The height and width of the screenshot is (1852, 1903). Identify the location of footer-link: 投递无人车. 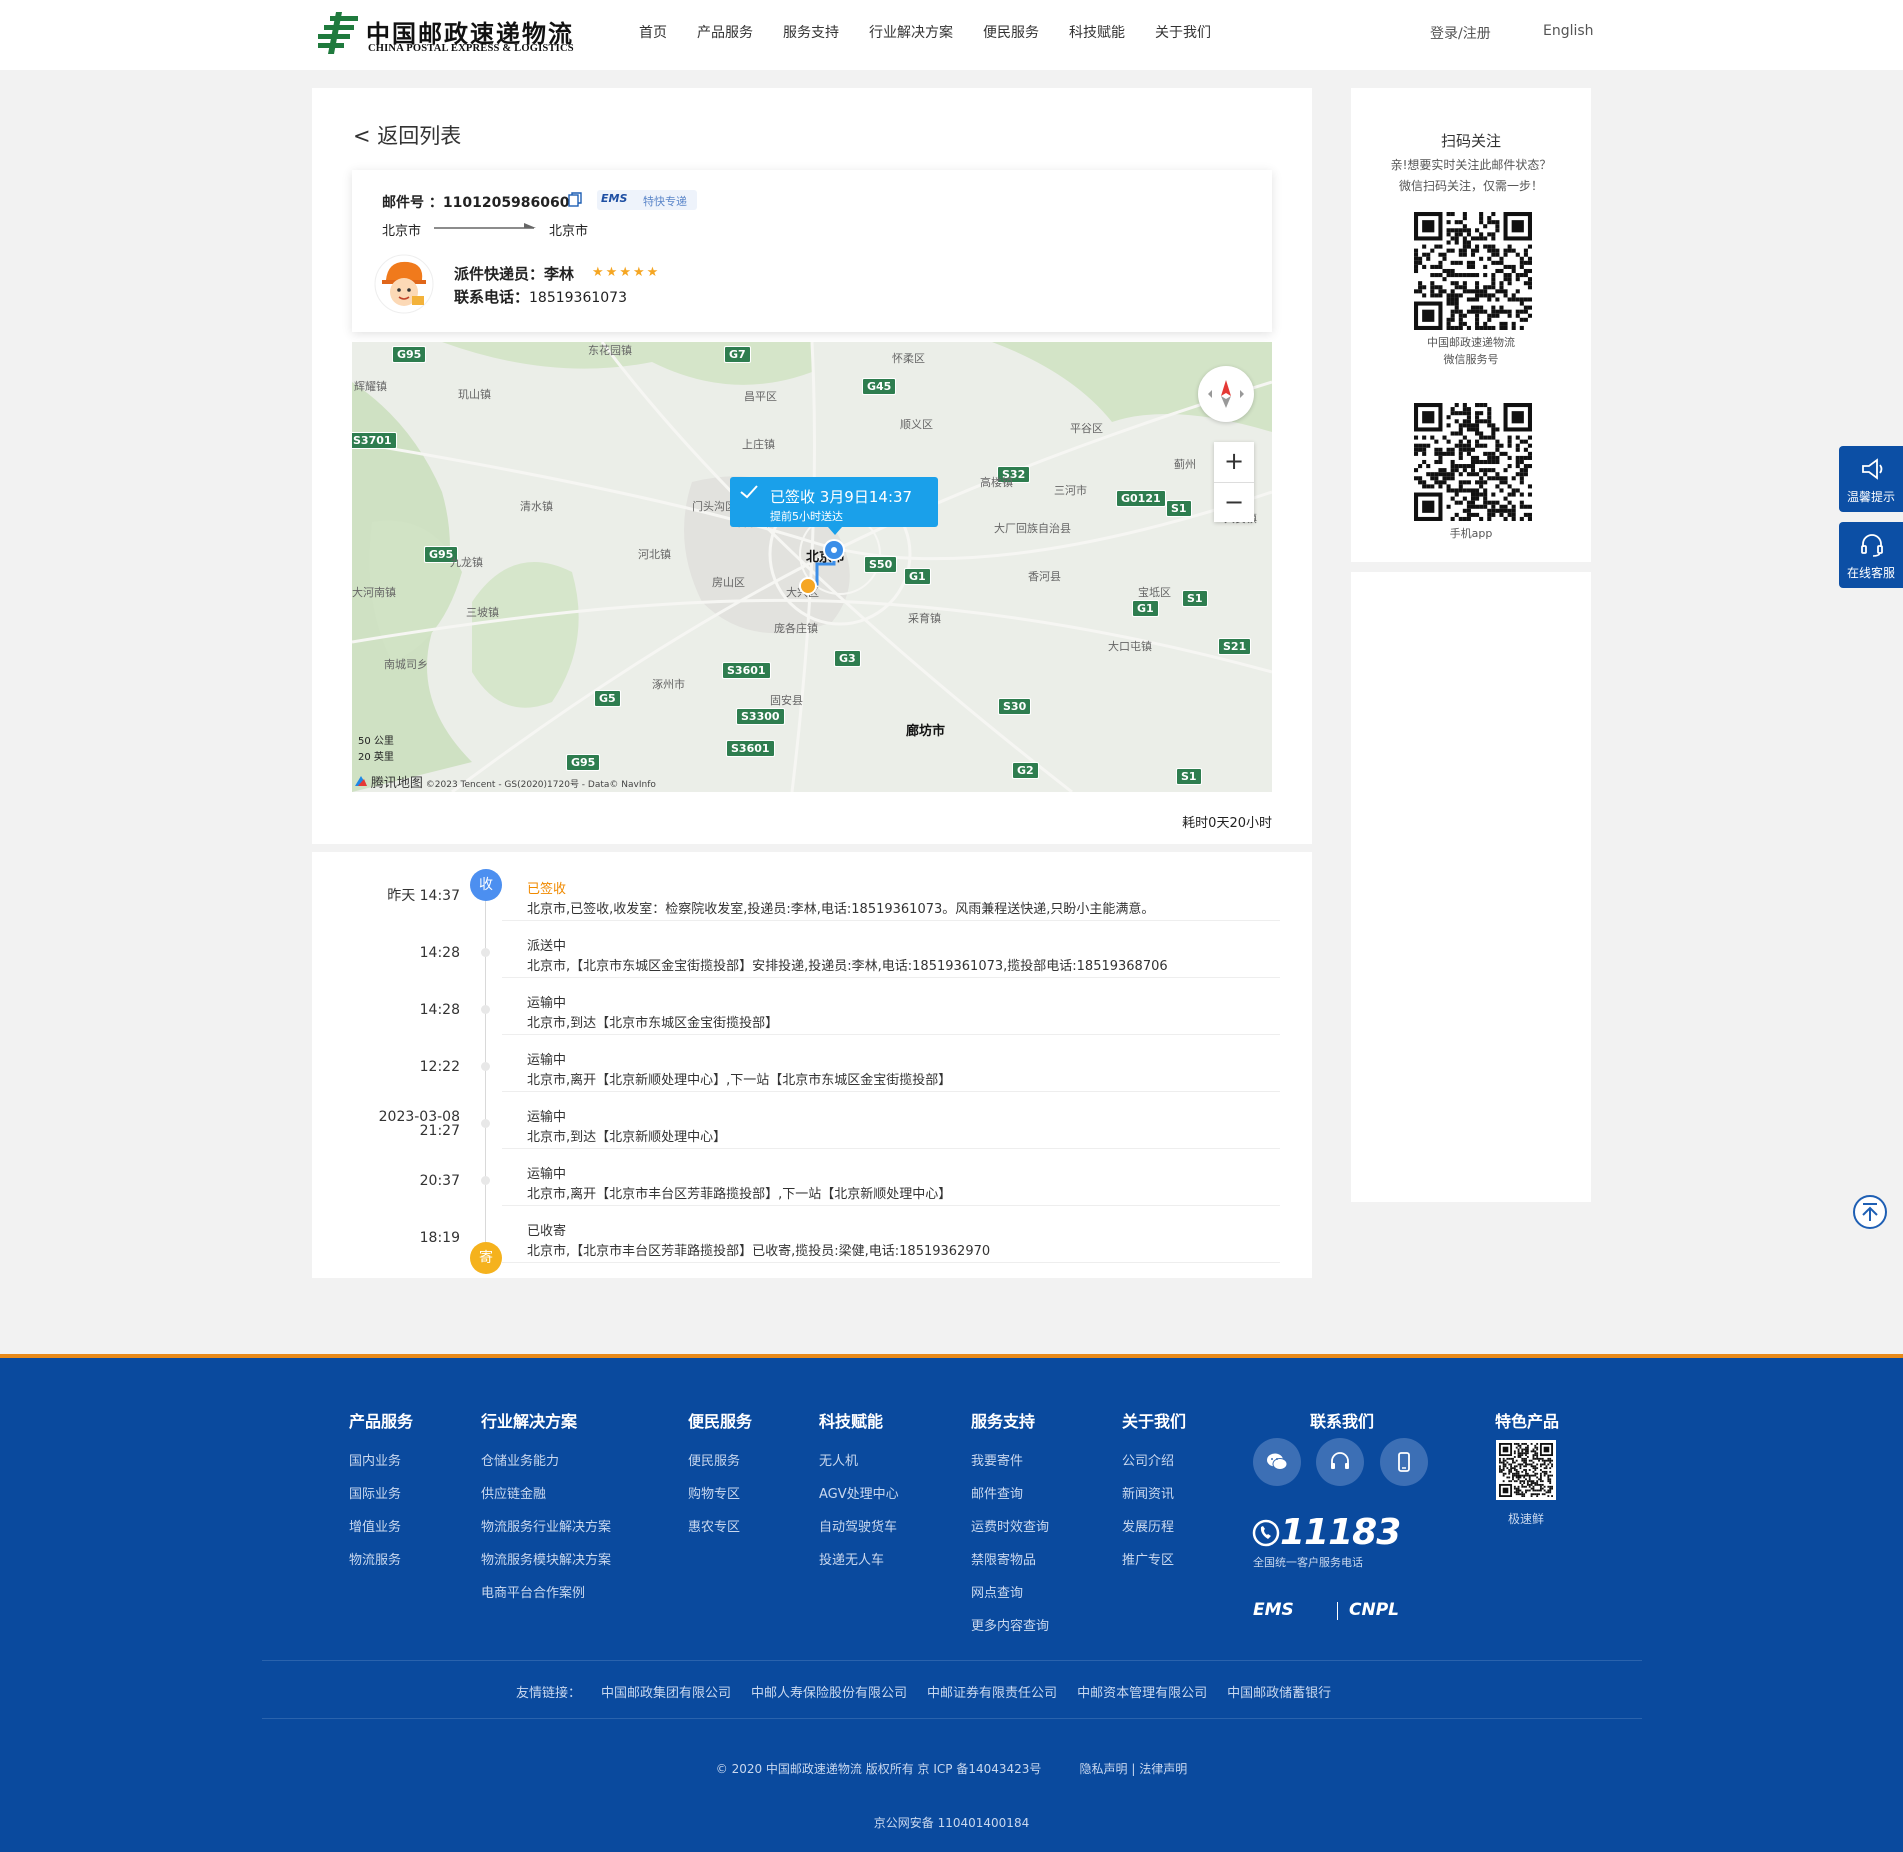
(859, 1558).